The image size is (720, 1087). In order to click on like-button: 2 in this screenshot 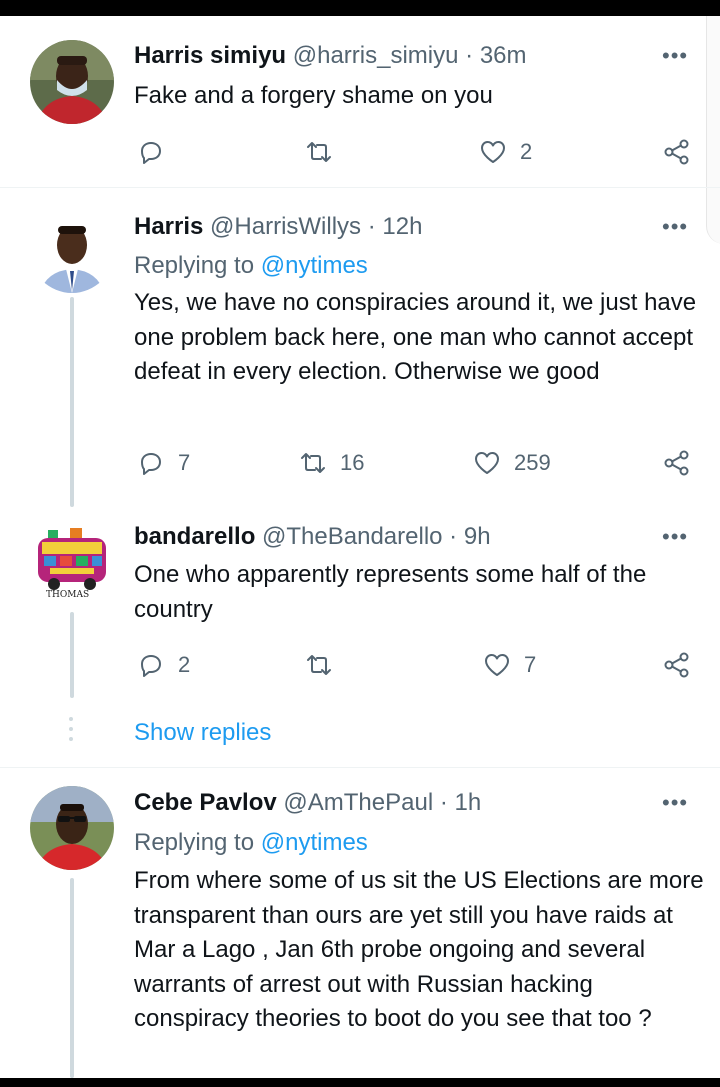, I will do `click(505, 152)`.